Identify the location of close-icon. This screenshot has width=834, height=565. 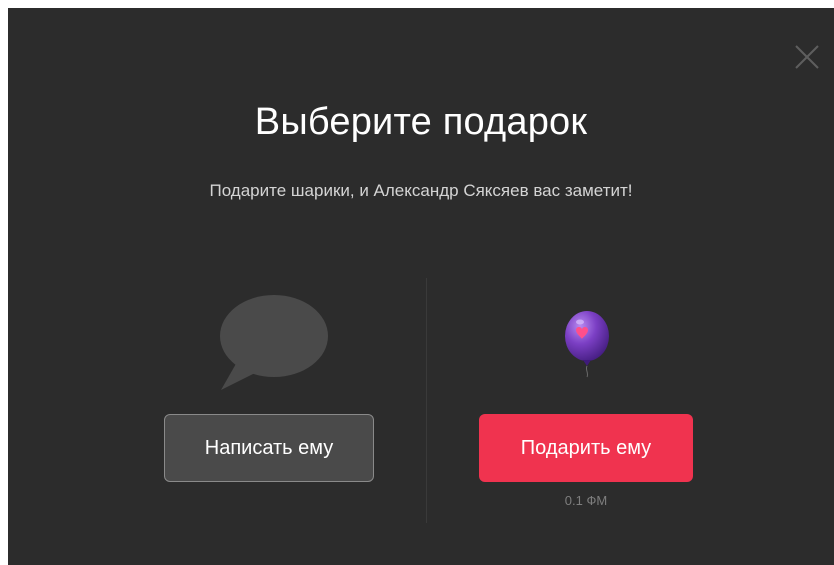
(807, 57).